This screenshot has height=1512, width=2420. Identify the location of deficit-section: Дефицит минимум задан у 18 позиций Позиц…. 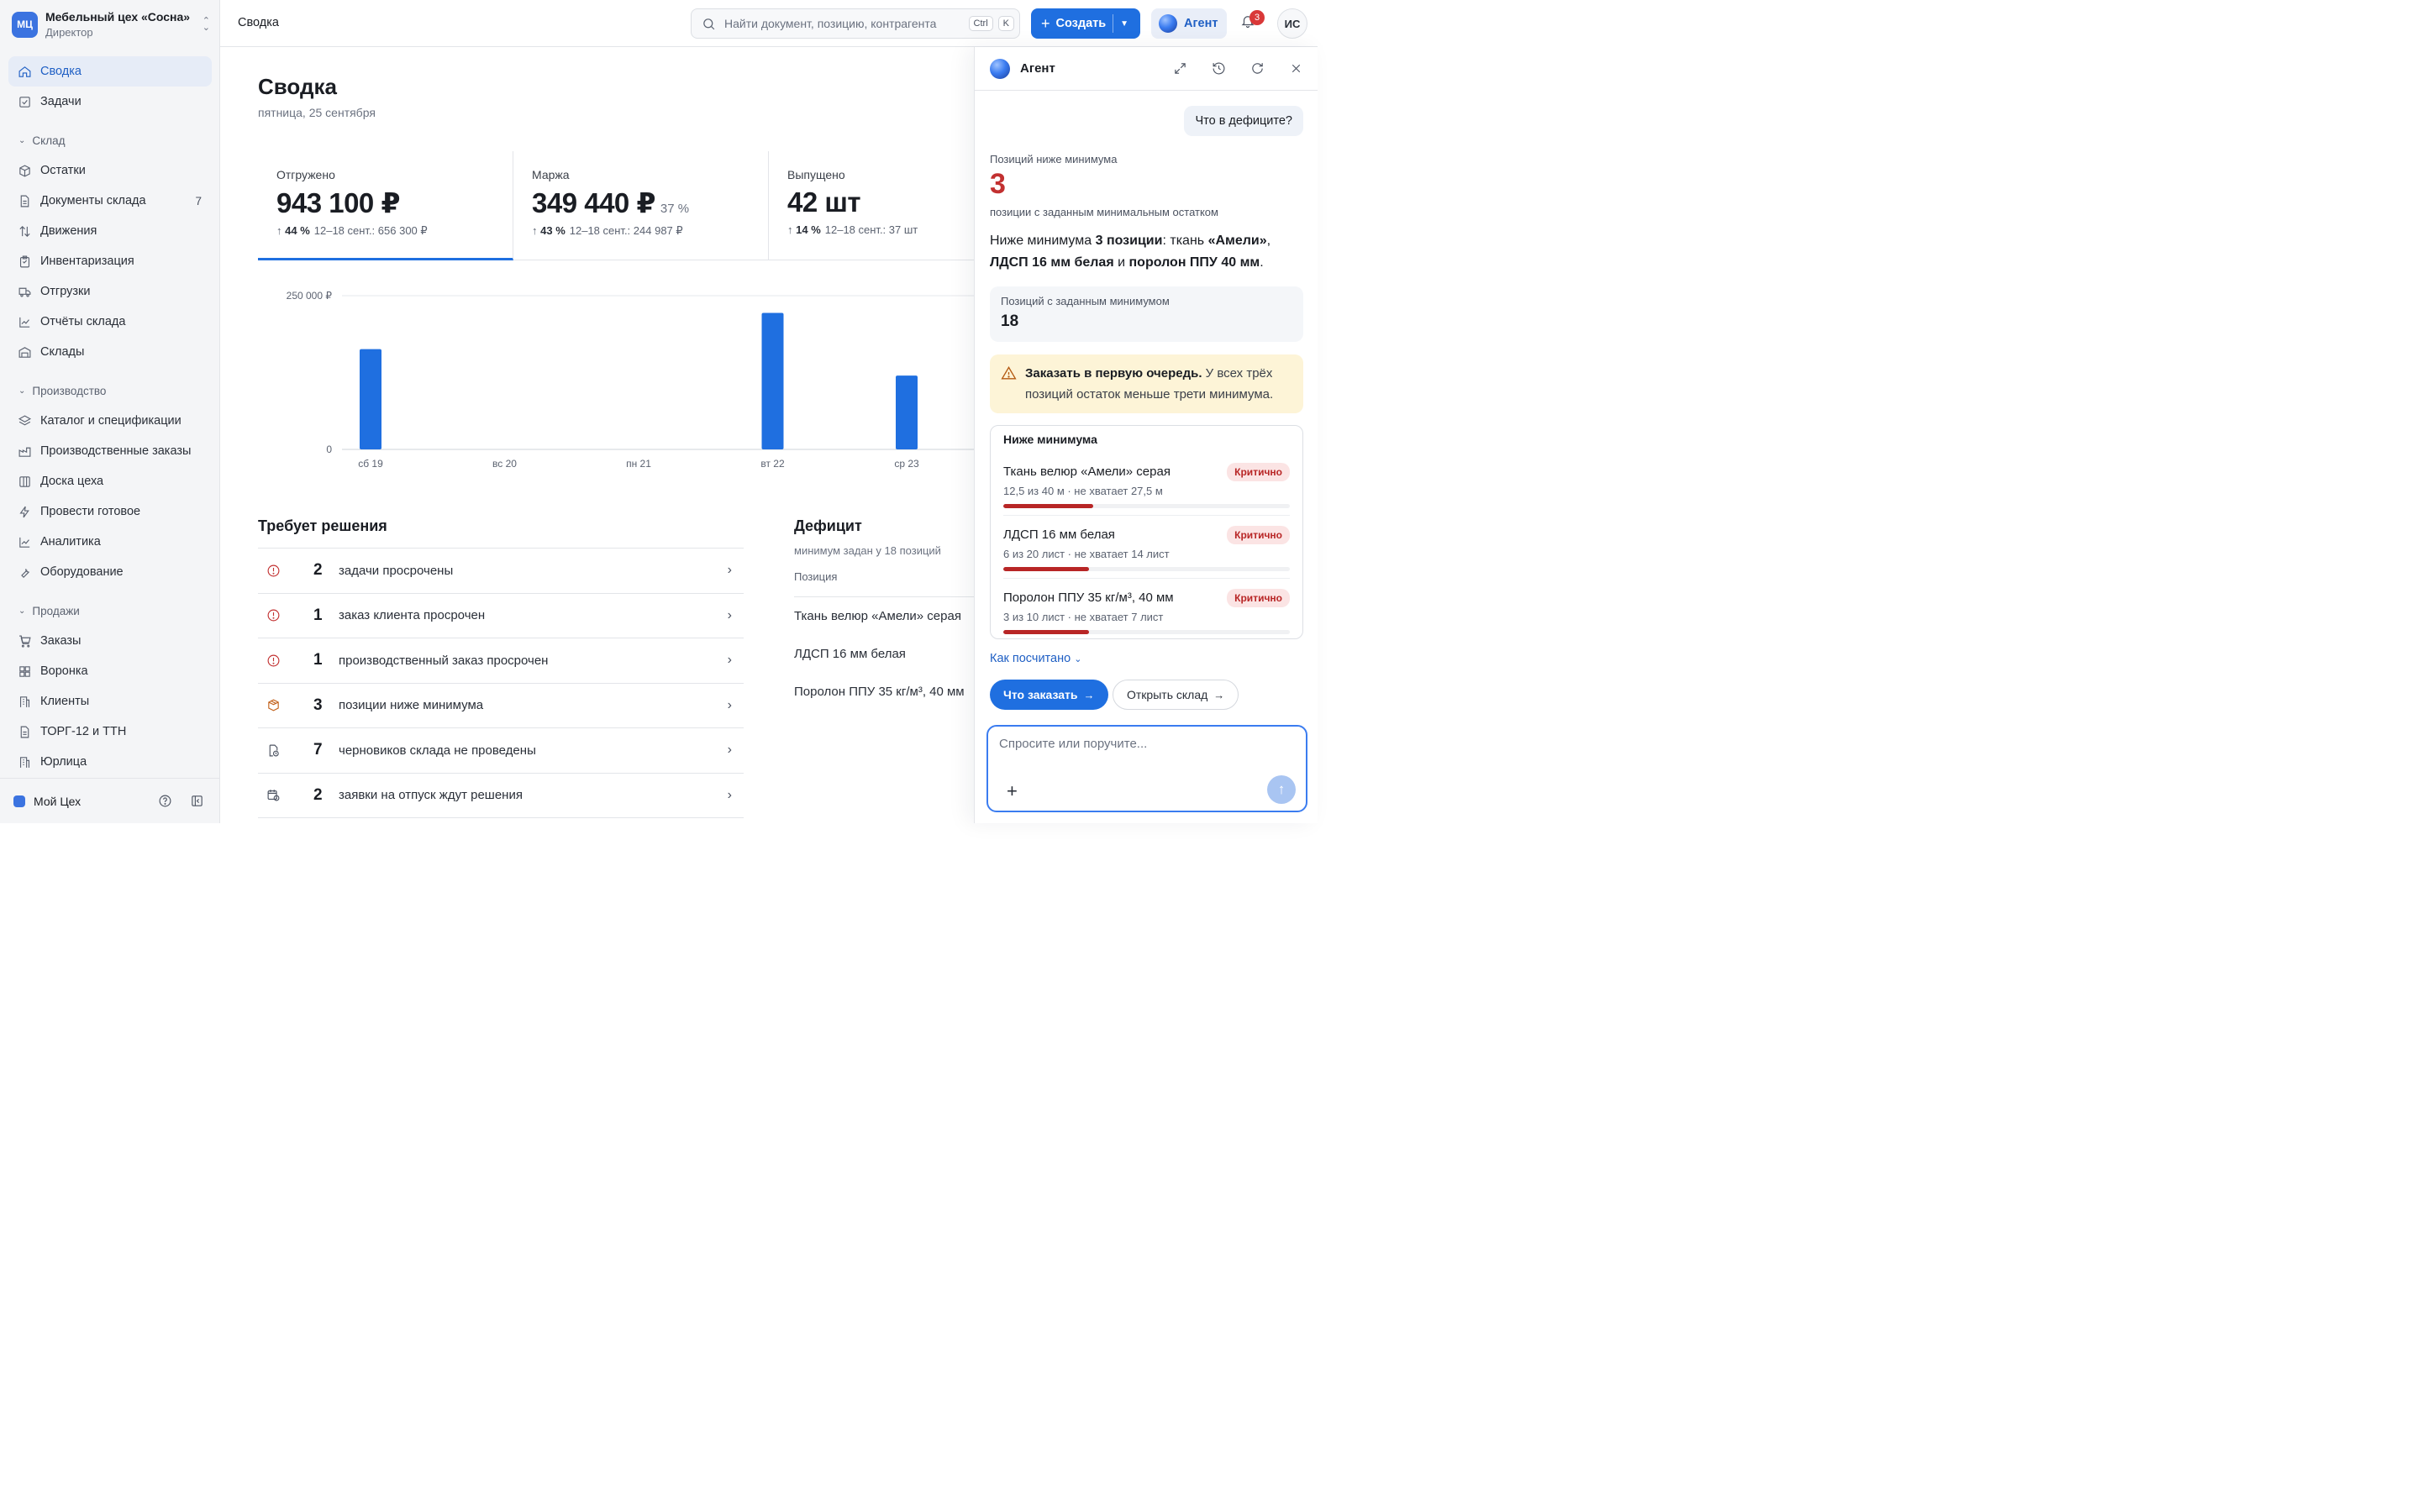
(884, 614).